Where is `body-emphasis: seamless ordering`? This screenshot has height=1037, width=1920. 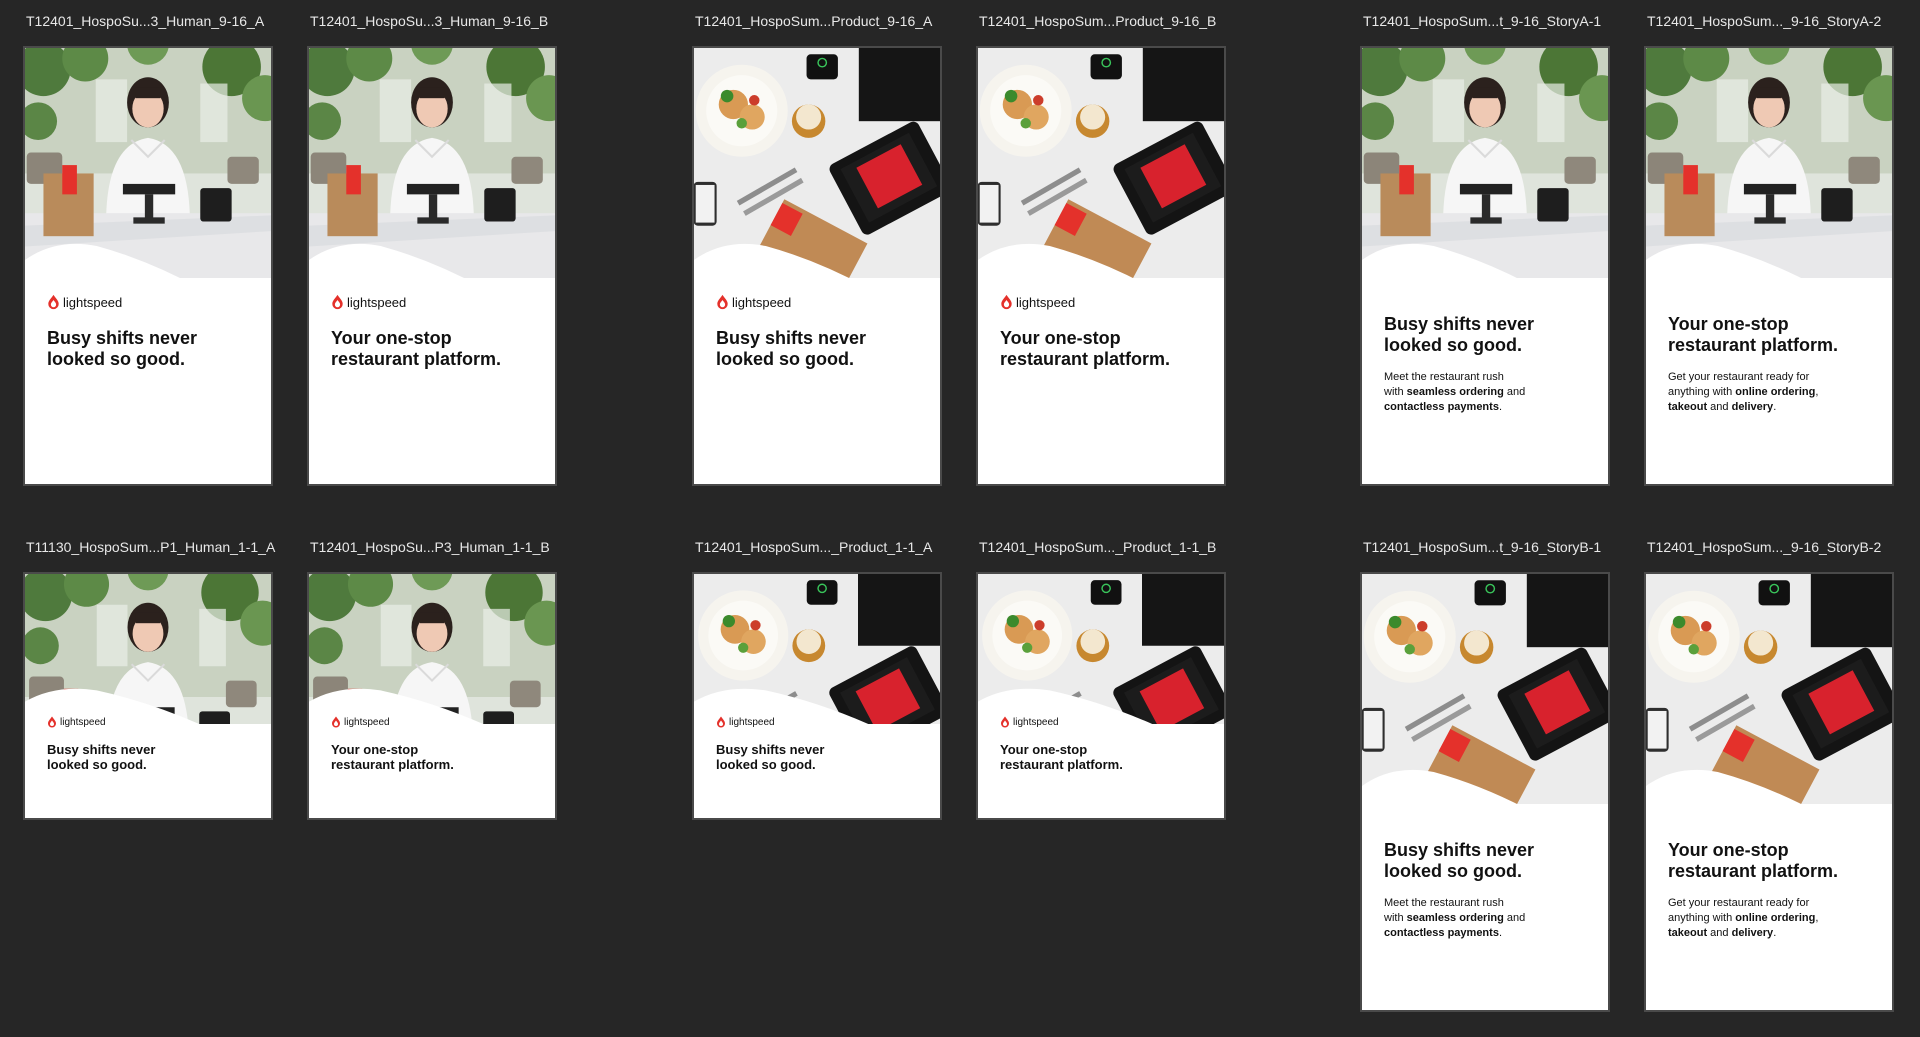
body-emphasis: seamless ordering is located at coordinates (1455, 917).